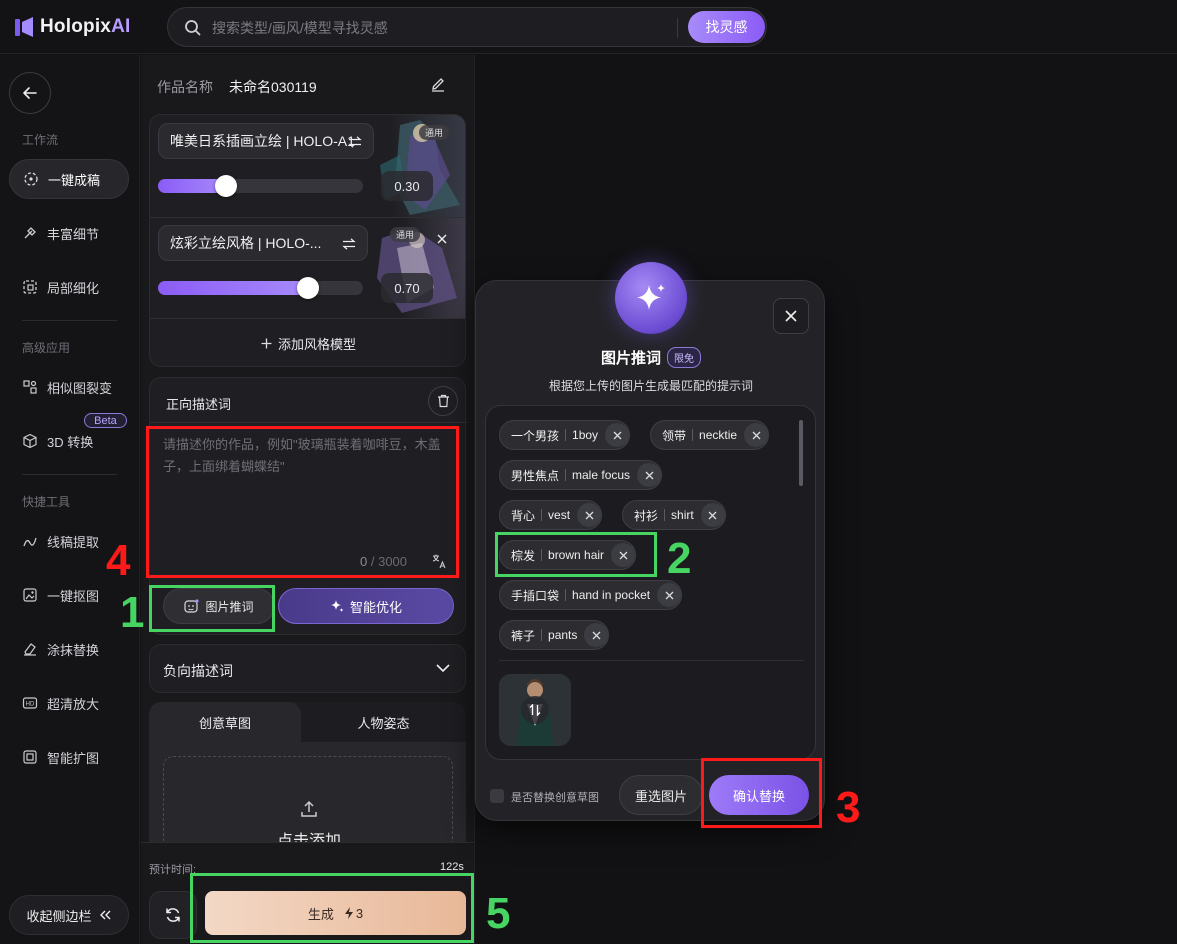 The image size is (1177, 944). I want to click on dialog-close-button, so click(791, 316).